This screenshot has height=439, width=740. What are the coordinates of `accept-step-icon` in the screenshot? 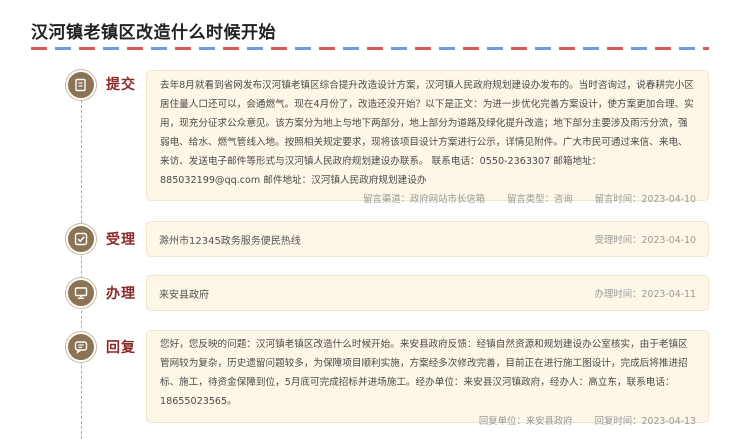 It's located at (81, 239).